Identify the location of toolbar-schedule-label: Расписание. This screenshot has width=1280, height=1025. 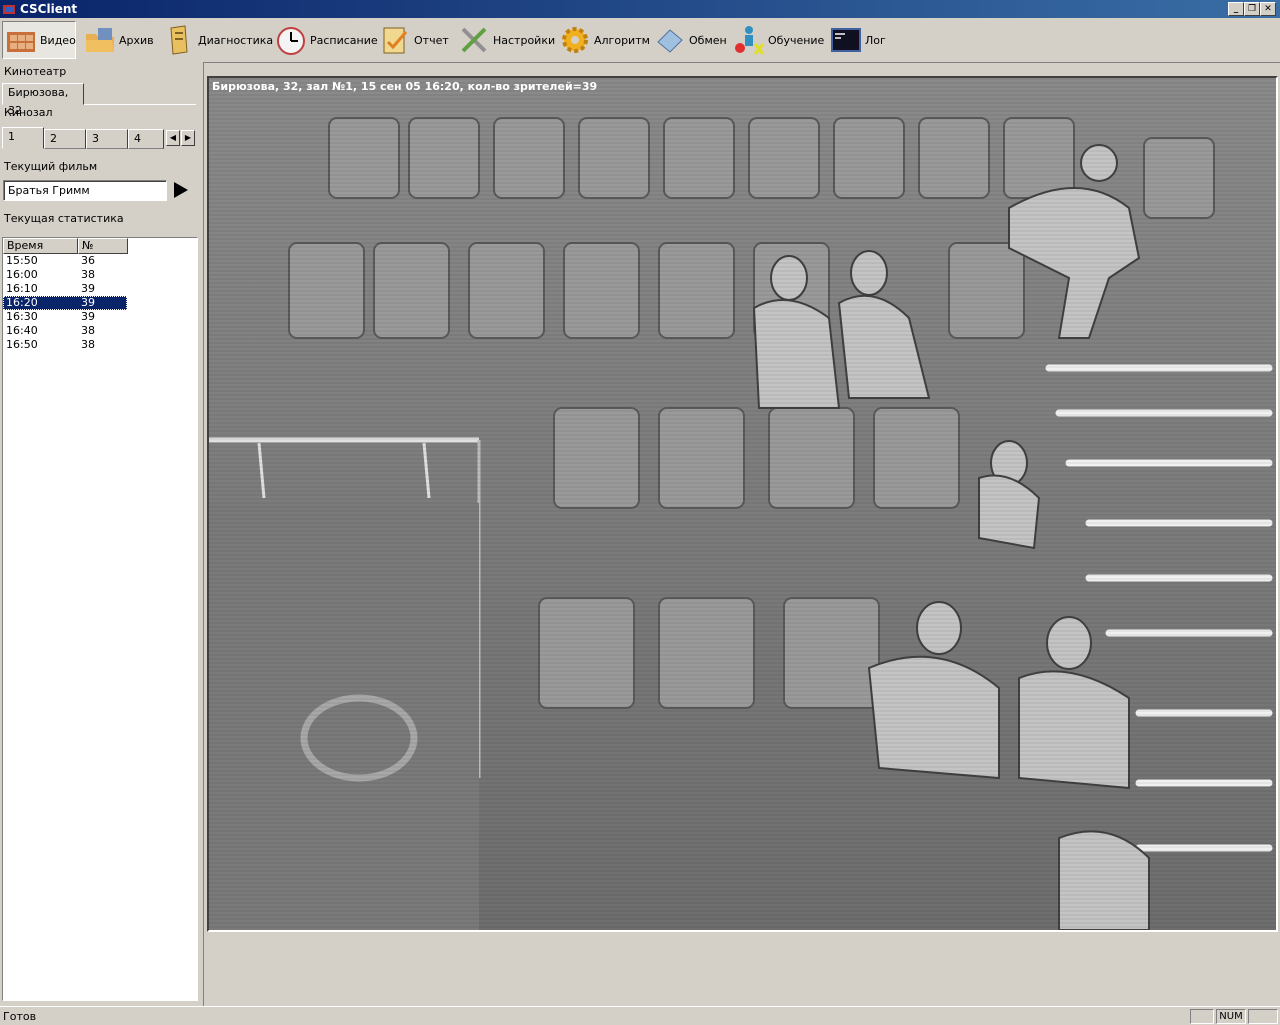
(344, 40).